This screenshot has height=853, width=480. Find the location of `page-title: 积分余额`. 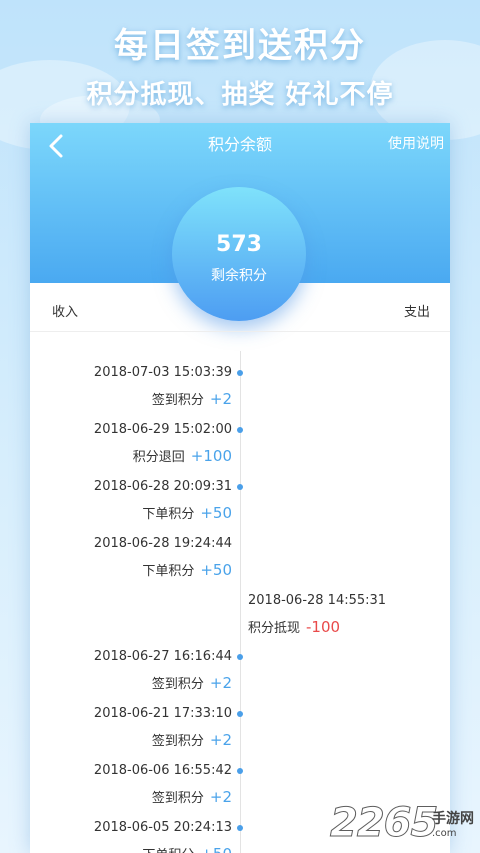

page-title: 积分余额 is located at coordinates (239, 144).